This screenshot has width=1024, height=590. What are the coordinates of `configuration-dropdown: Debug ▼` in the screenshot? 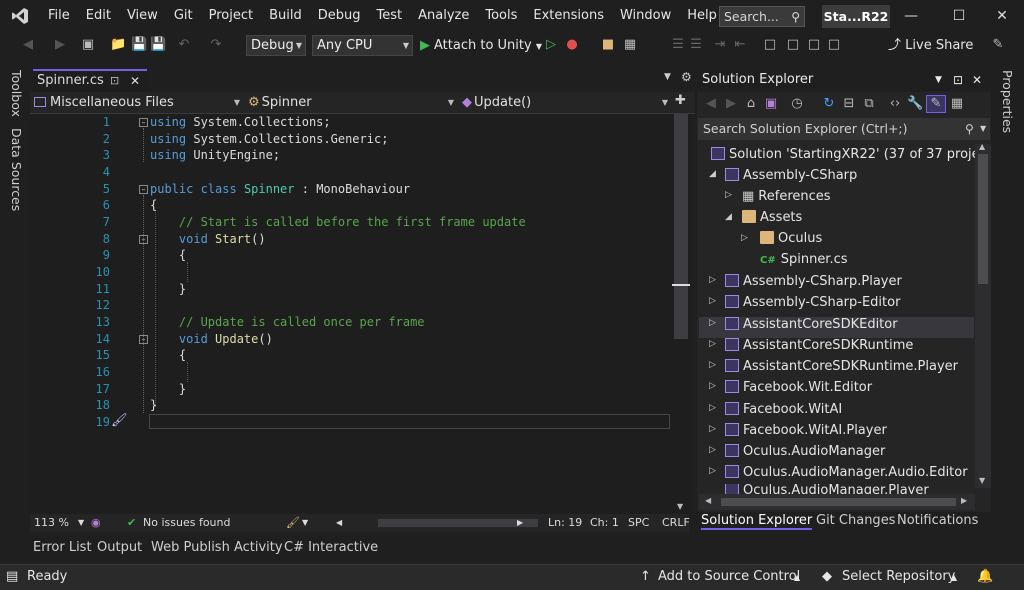 It's located at (276, 45).